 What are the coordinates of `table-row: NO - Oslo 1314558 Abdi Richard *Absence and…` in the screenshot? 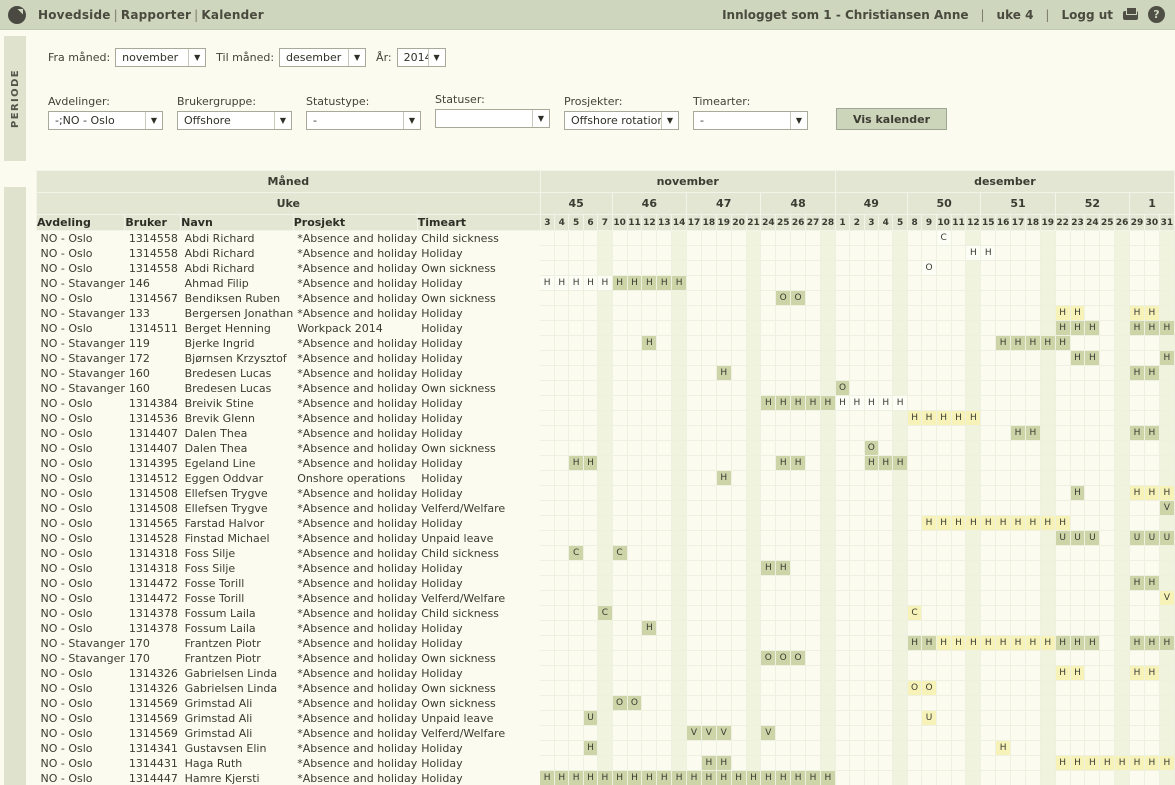 It's located at (606, 253).